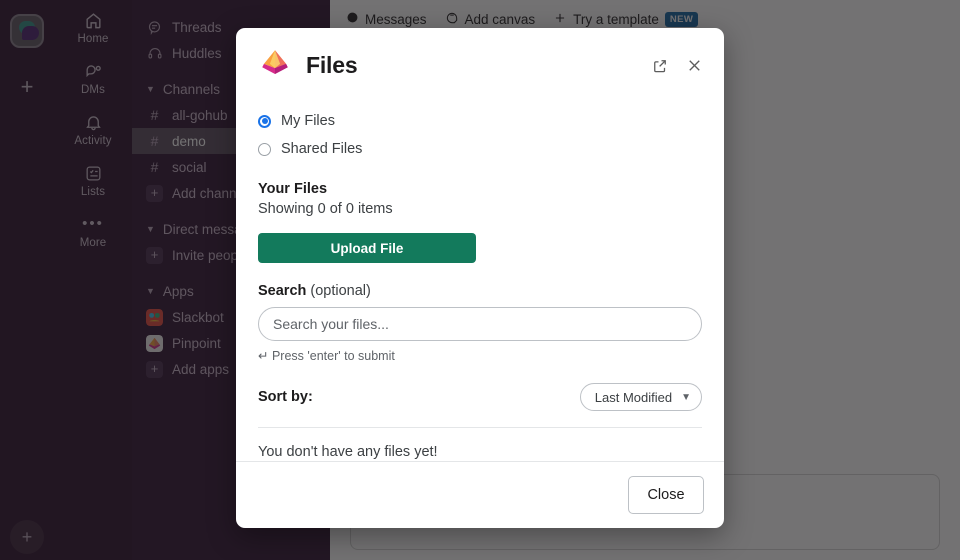 Image resolution: width=960 pixels, height=560 pixels. What do you see at coordinates (480, 427) in the screenshot?
I see `divider` at bounding box center [480, 427].